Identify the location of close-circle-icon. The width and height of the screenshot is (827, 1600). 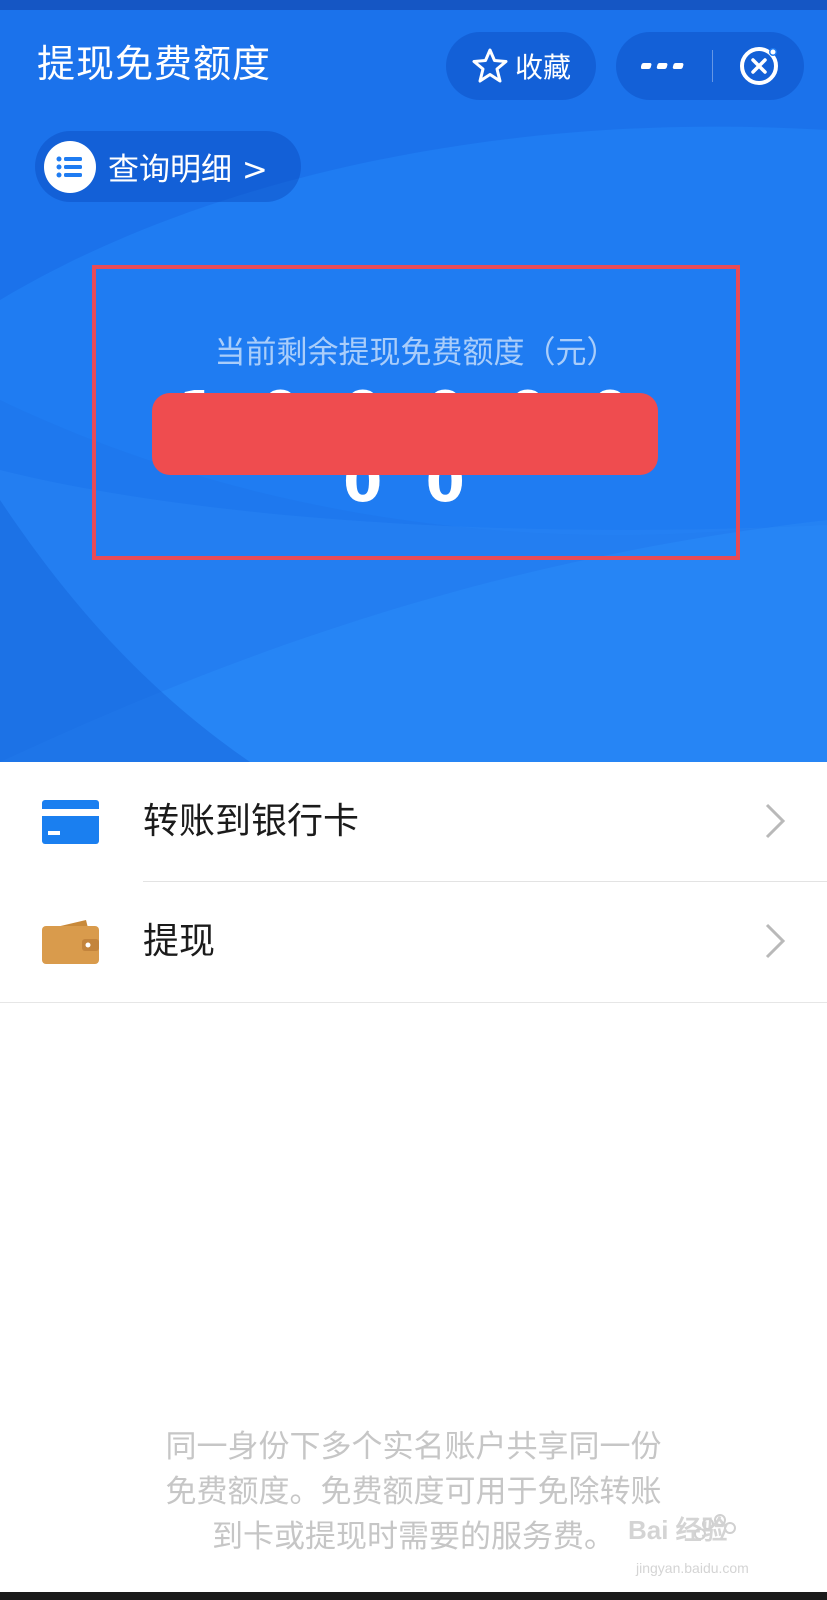
(758, 66).